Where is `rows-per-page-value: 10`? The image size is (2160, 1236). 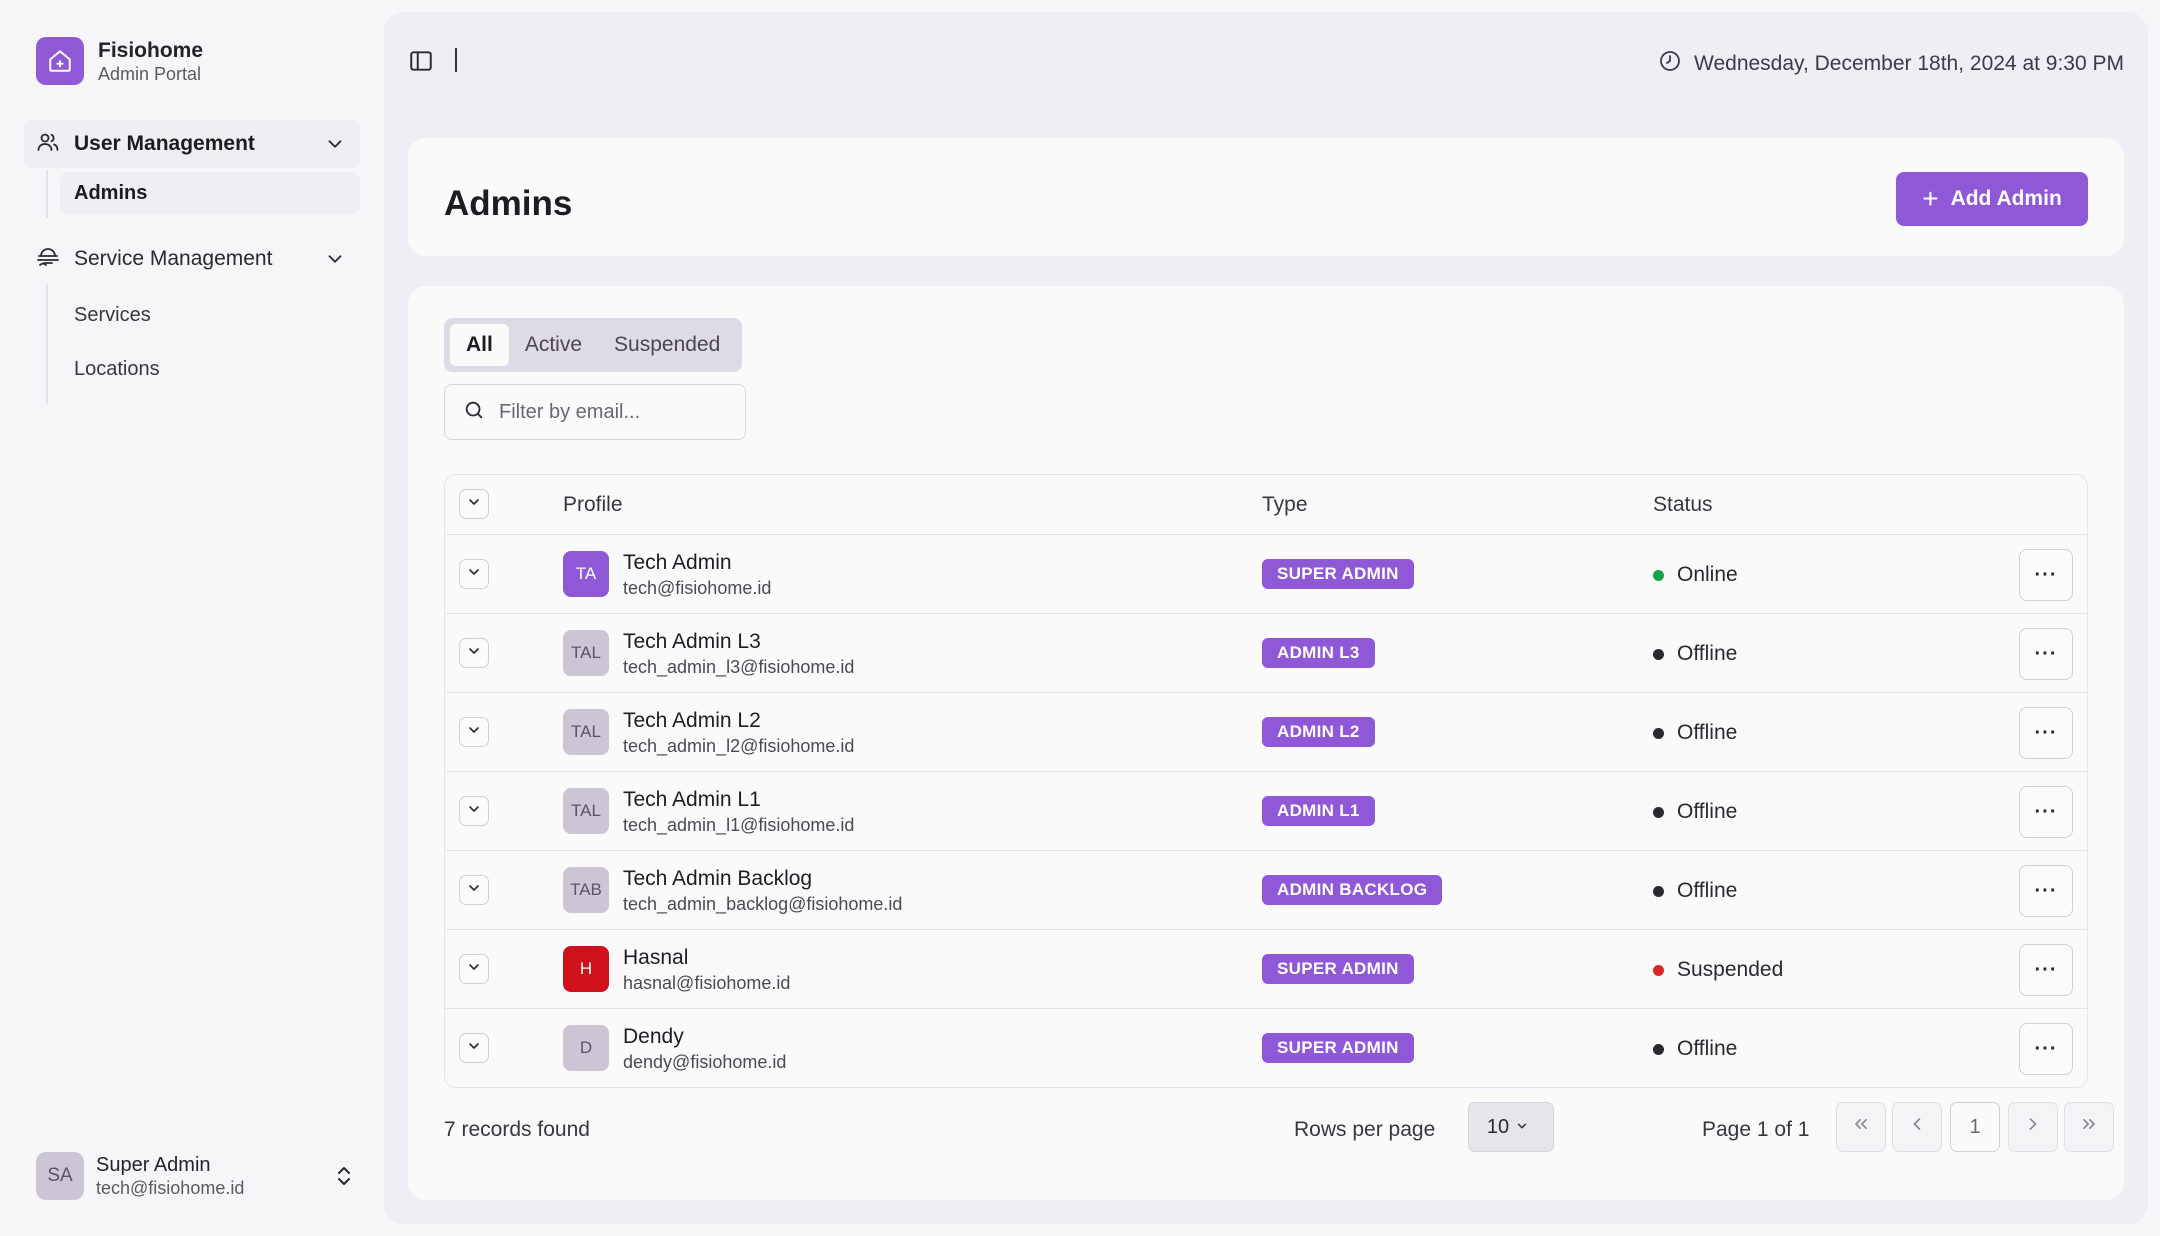
rows-per-page-value: 10 is located at coordinates (1498, 1126).